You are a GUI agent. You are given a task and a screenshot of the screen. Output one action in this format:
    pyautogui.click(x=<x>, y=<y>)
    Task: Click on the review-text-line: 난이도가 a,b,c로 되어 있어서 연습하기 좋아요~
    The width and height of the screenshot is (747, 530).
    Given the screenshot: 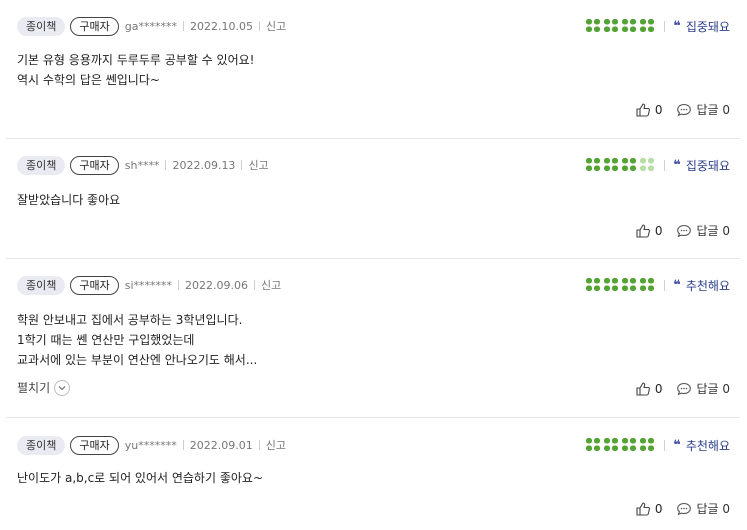 What is the action you would take?
    pyautogui.click(x=140, y=478)
    